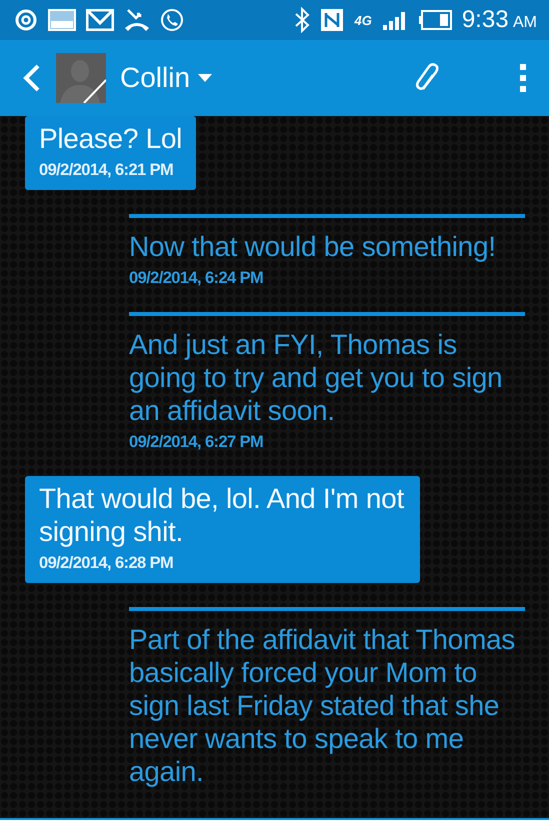  I want to click on mail-icon, so click(100, 20).